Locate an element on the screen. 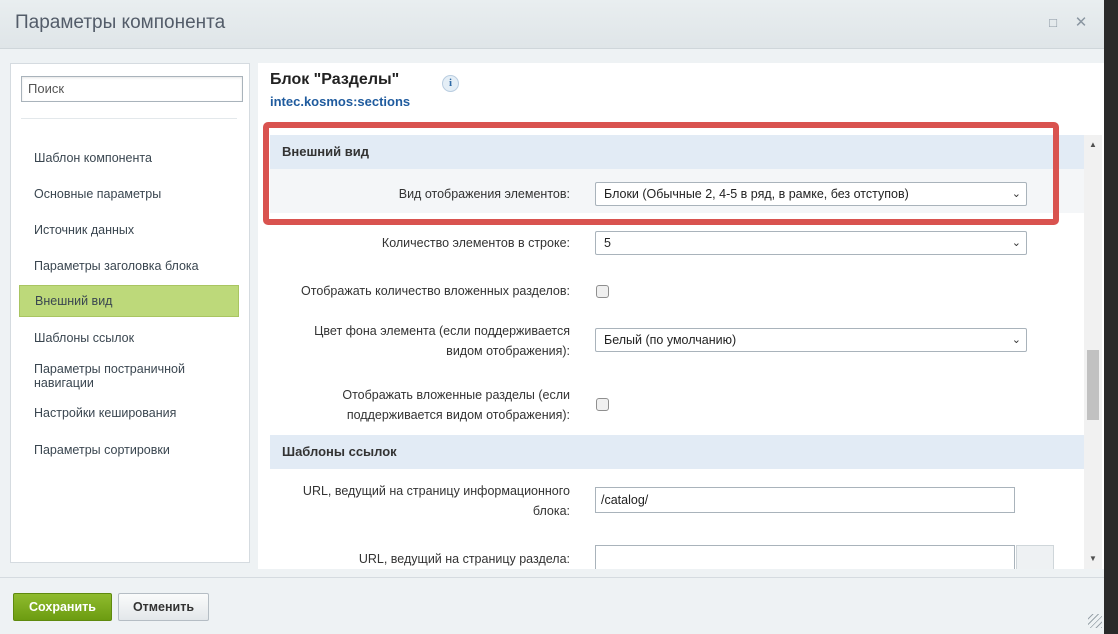 This screenshot has height=634, width=1118. dialog-title: Параметры компонента is located at coordinates (120, 22).